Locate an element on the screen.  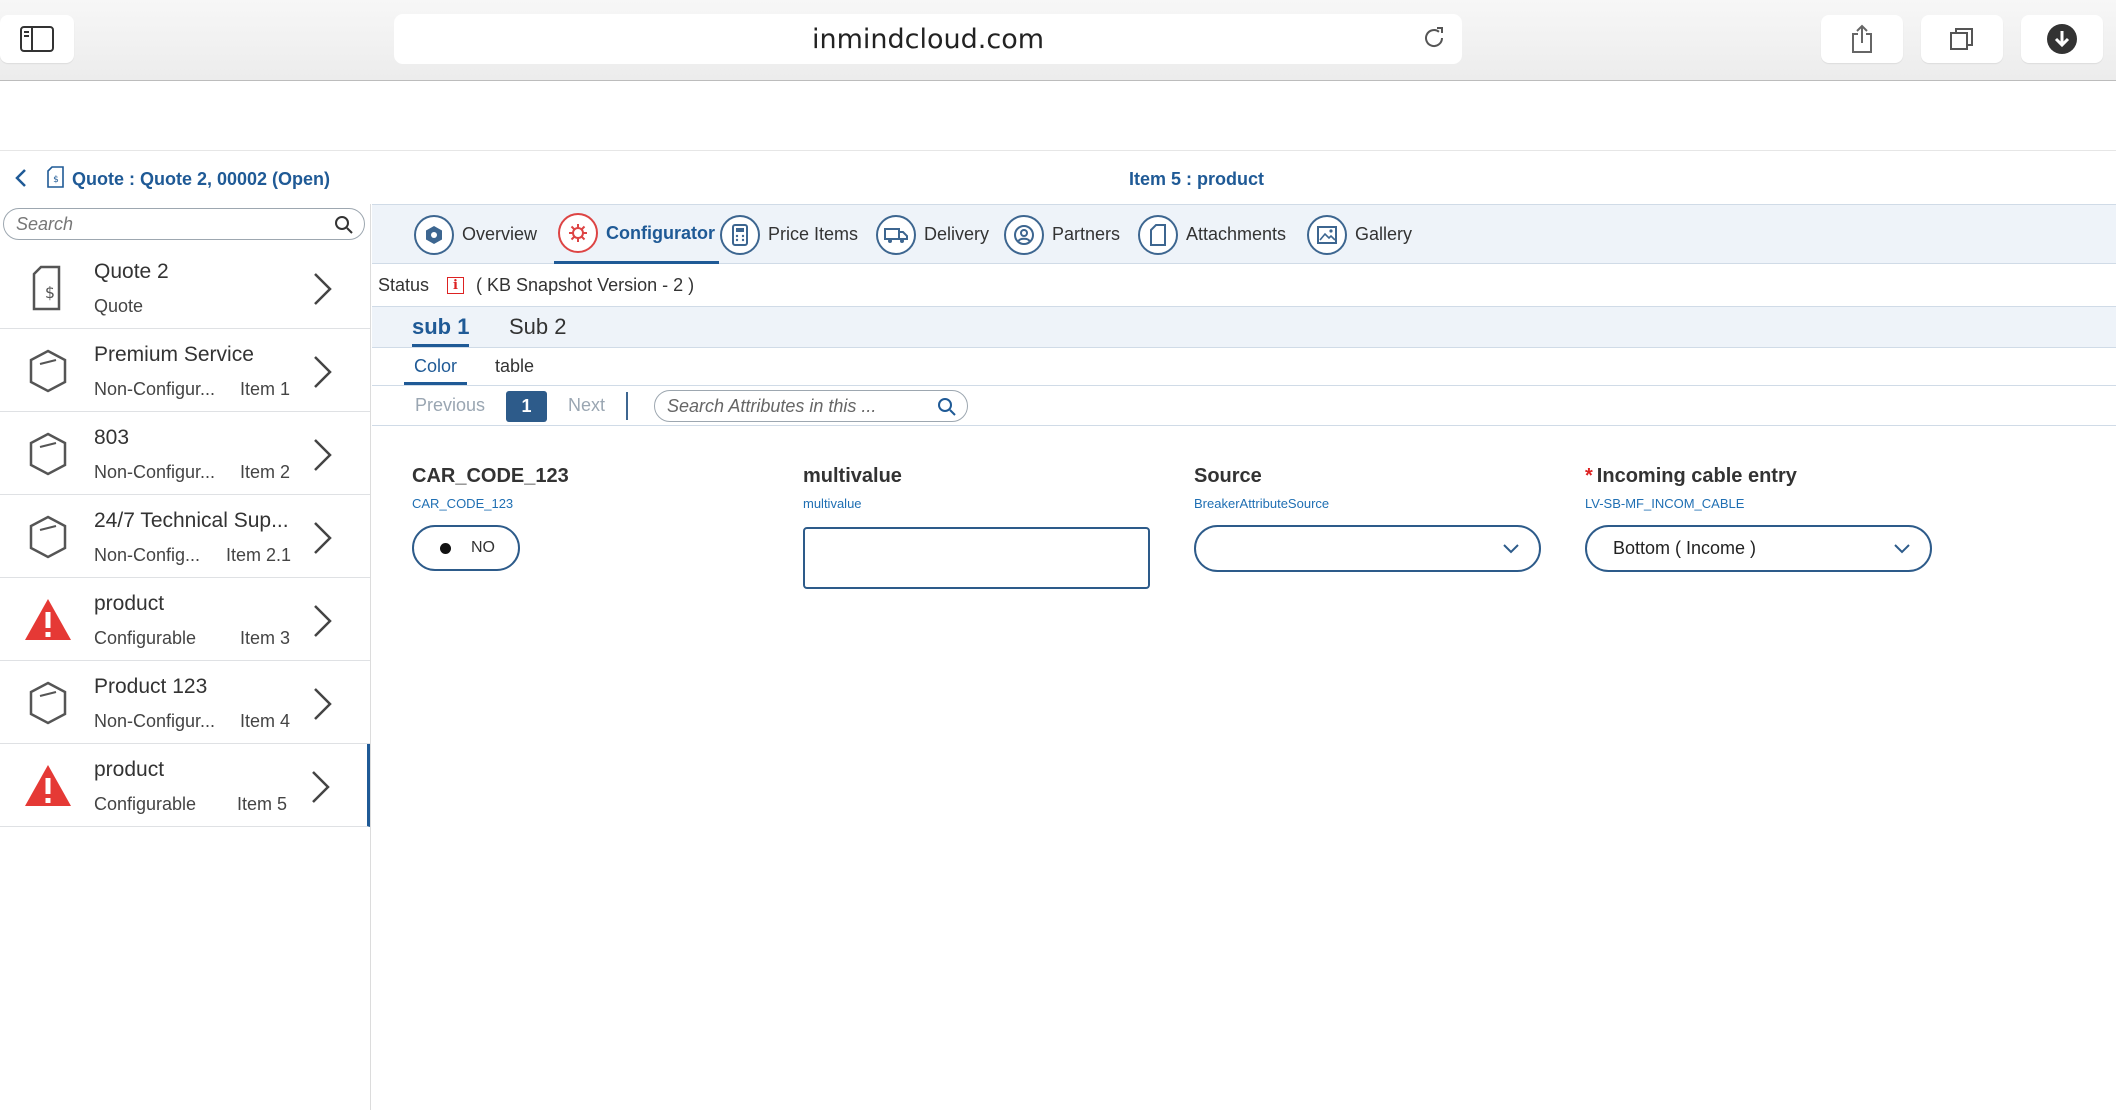
field-label: multivalue is located at coordinates (852, 476).